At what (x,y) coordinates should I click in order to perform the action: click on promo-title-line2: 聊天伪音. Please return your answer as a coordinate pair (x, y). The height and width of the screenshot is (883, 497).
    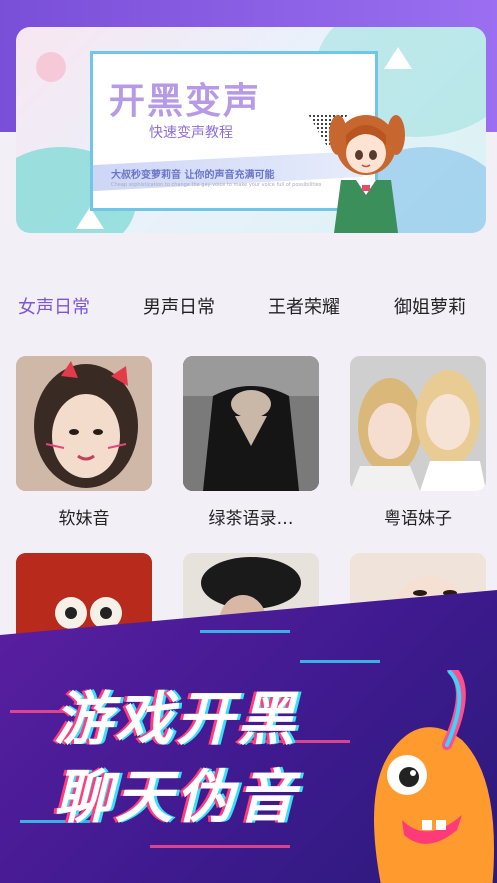
    Looking at the image, I should click on (176, 797).